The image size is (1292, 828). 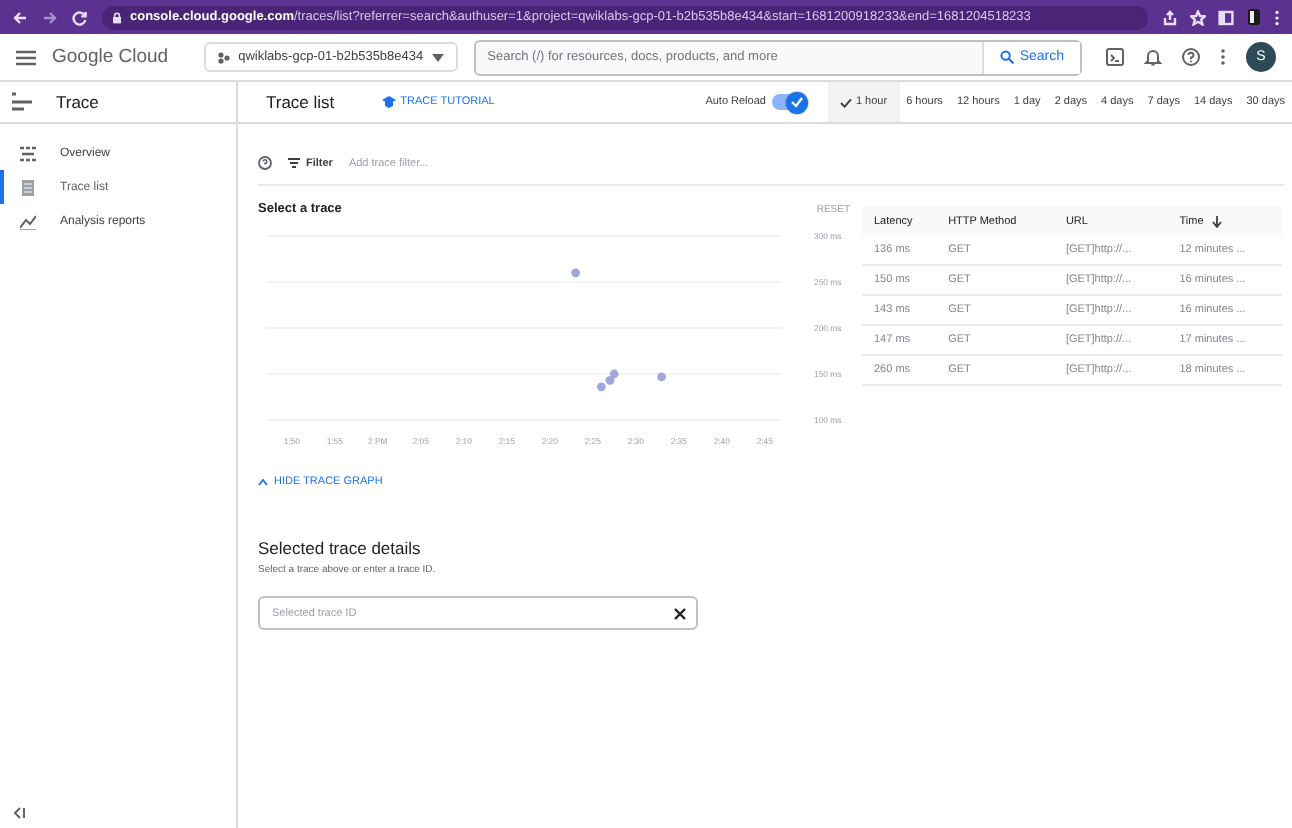 What do you see at coordinates (1170, 17) in the screenshot?
I see `share-icon` at bounding box center [1170, 17].